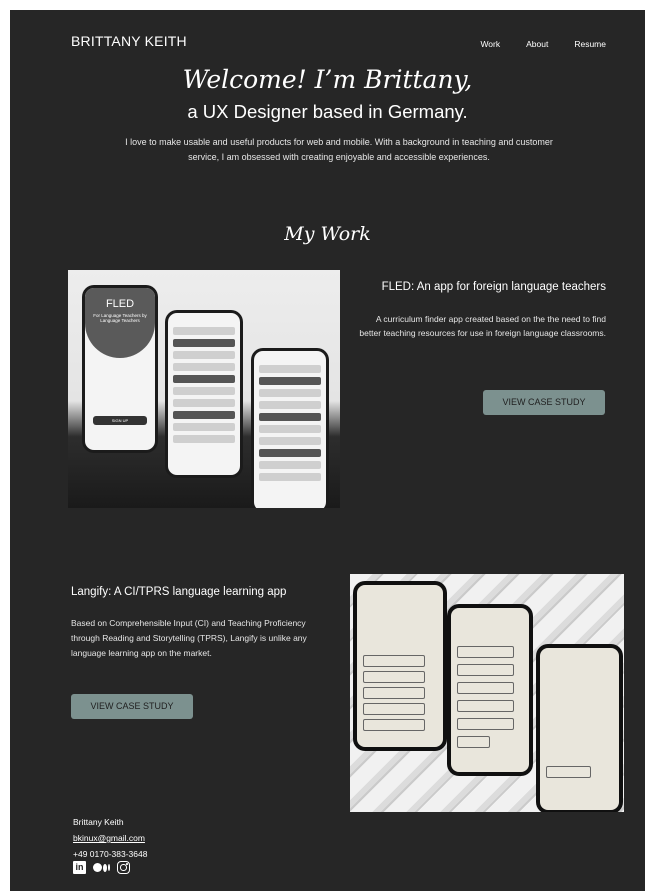 This screenshot has width=645, height=891. I want to click on footer-phone: +49 0170-383-3648, so click(110, 854).